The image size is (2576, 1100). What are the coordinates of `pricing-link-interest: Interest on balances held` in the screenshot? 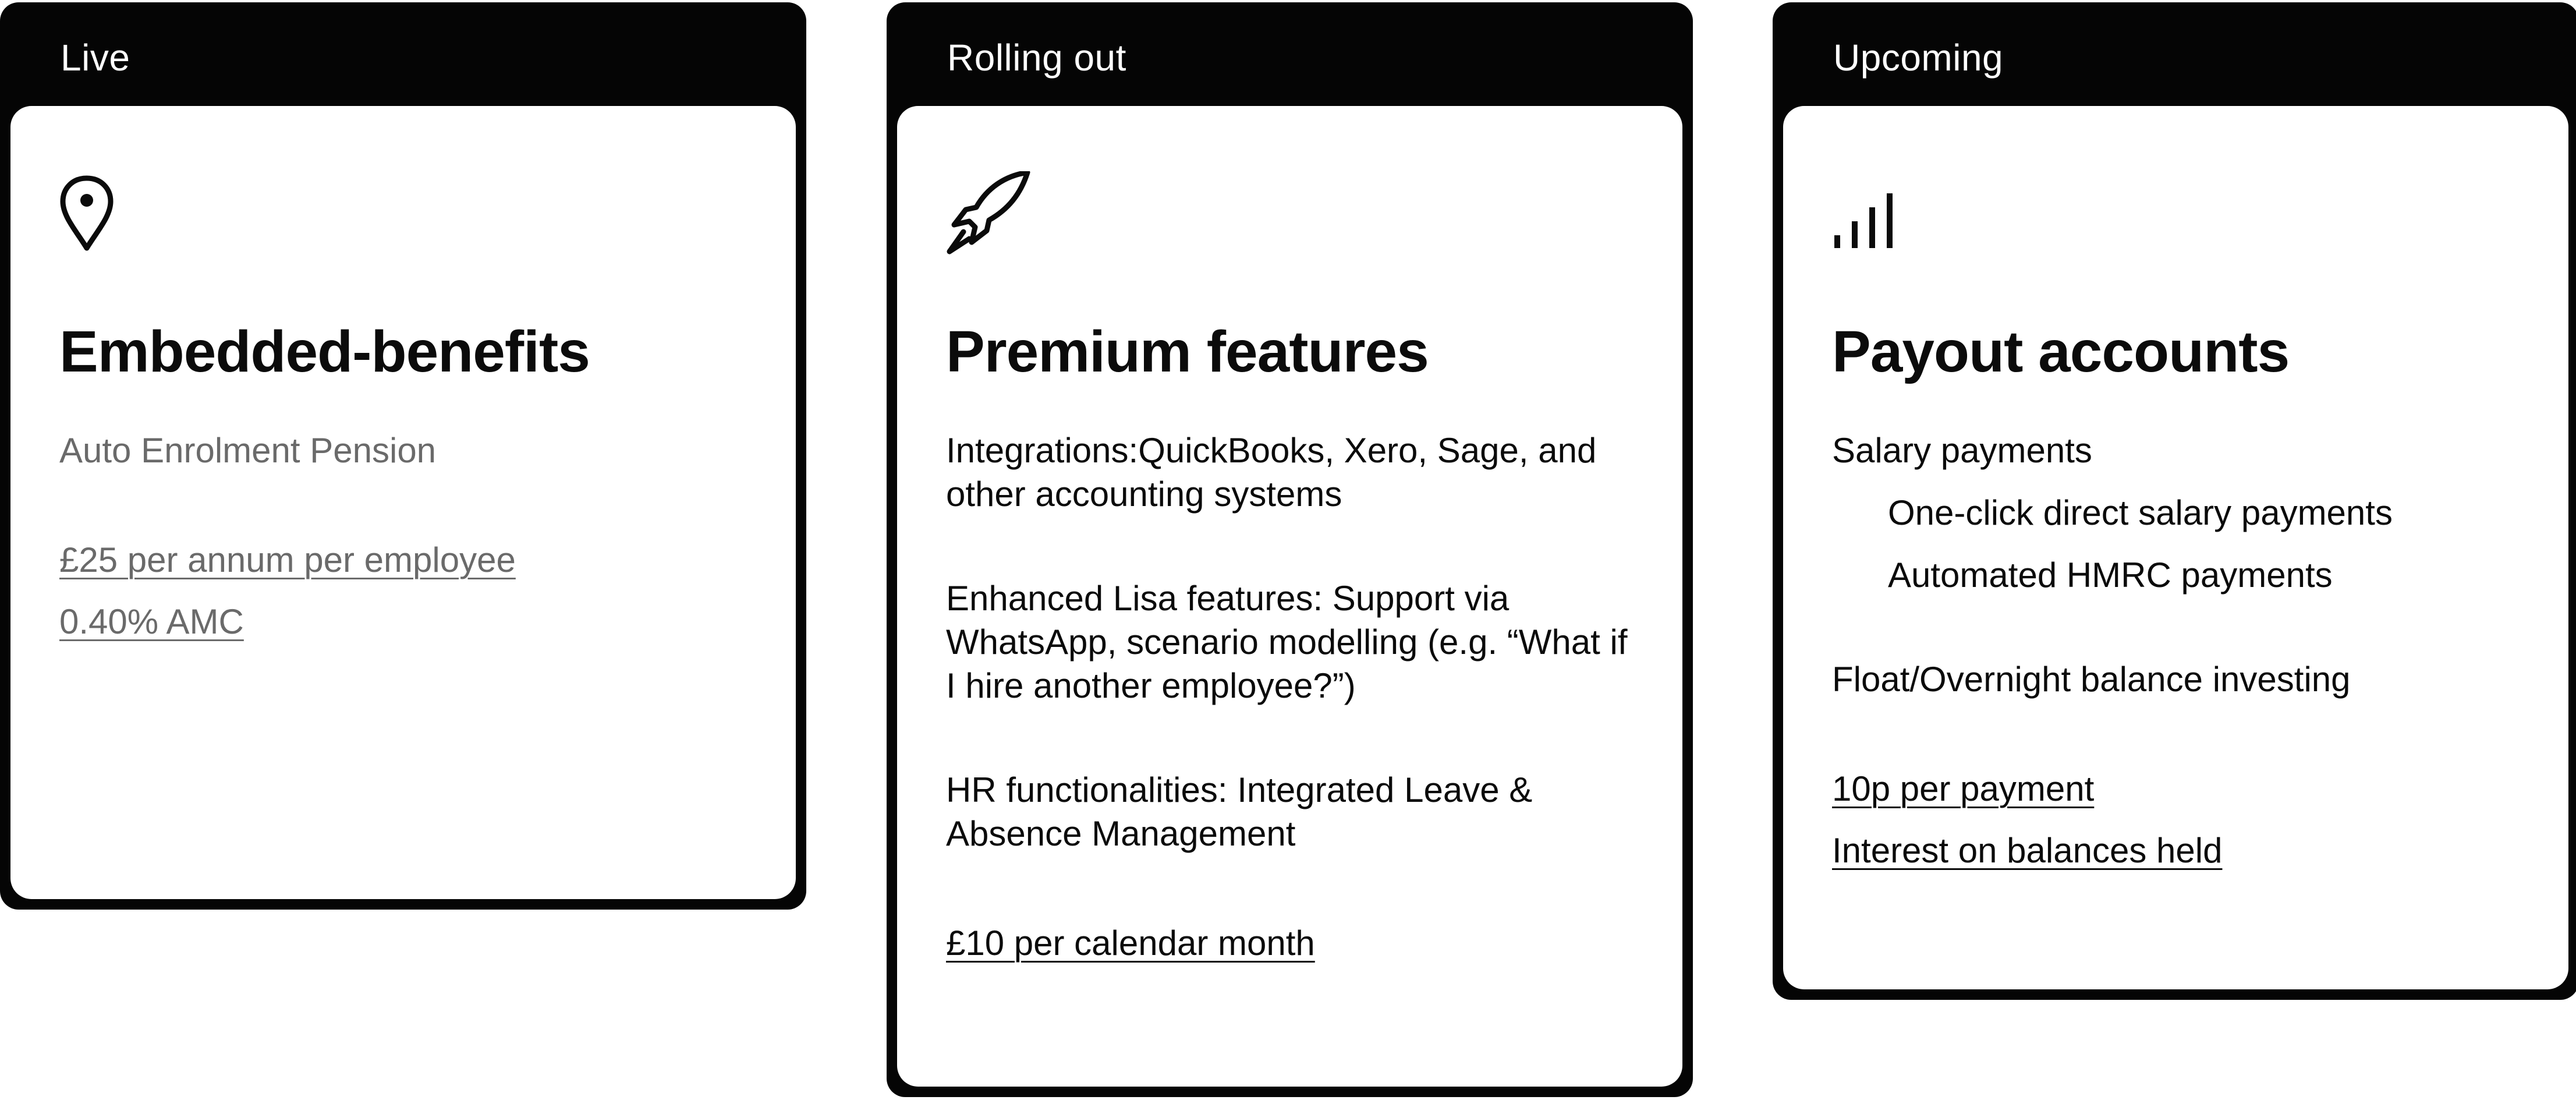 It's located at (2027, 851).